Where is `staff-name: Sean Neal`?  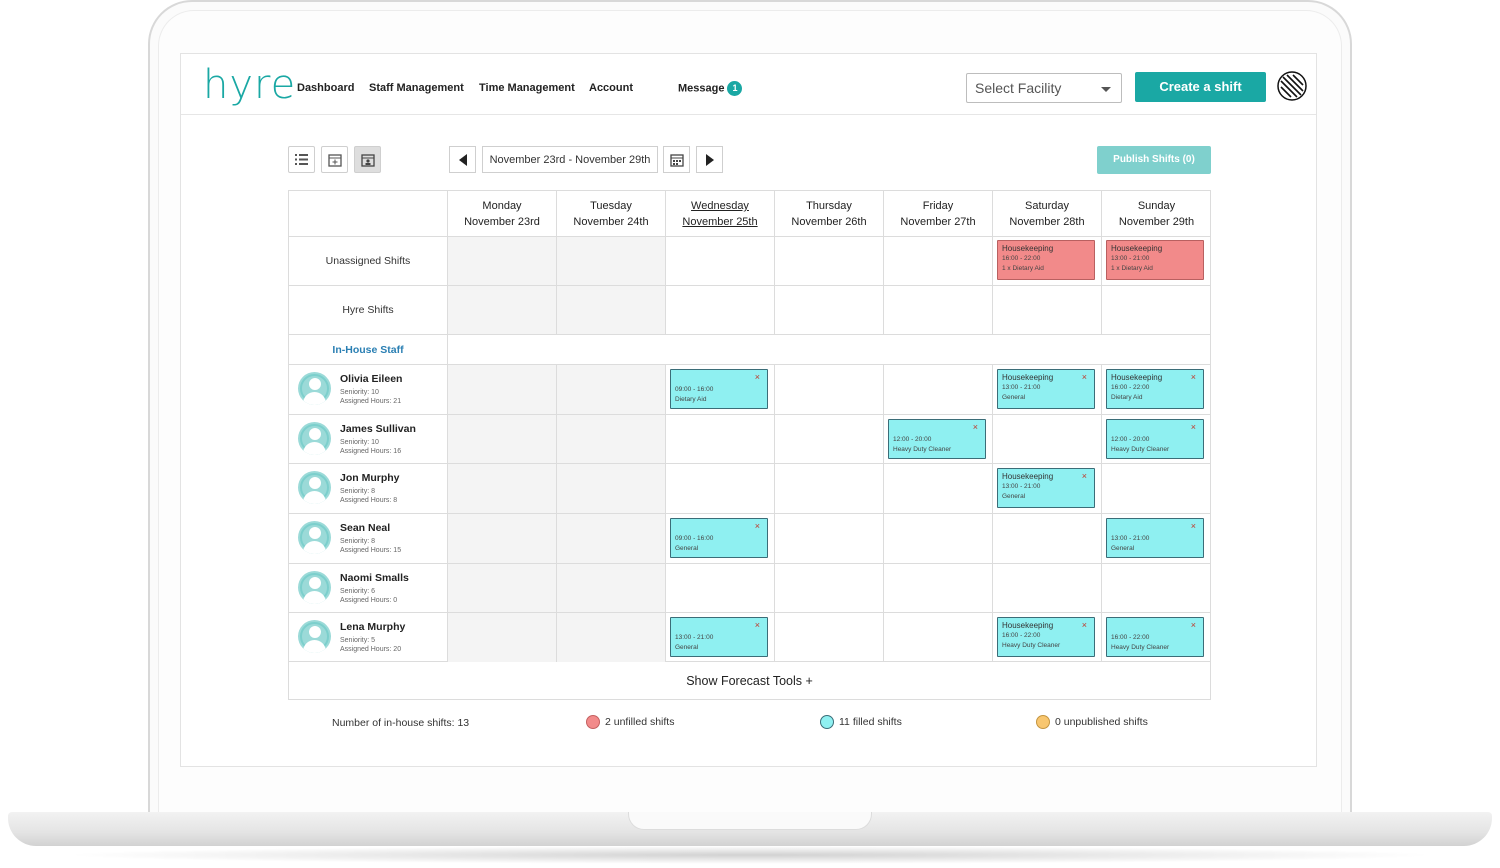
staff-name: Sean Neal is located at coordinates (365, 528).